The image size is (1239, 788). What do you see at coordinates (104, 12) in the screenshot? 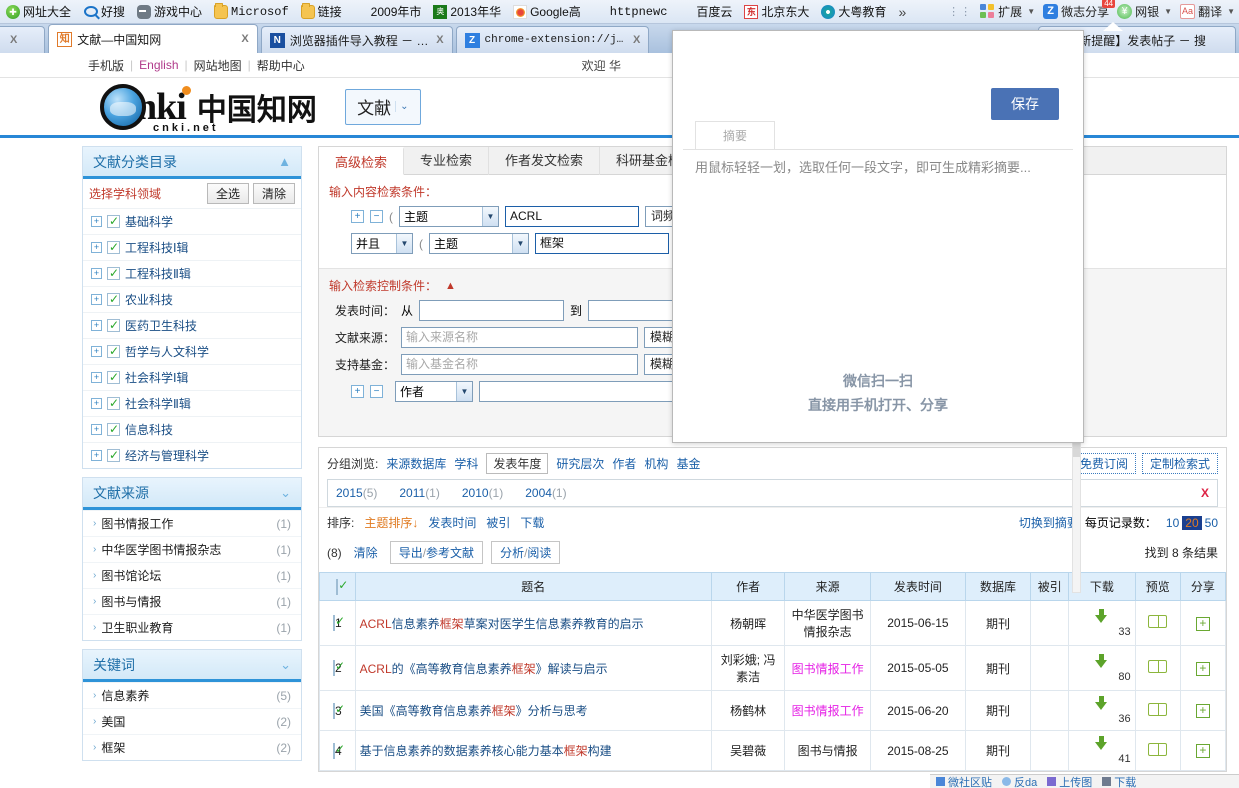
I see `bookmark-item: 好搜` at bounding box center [104, 12].